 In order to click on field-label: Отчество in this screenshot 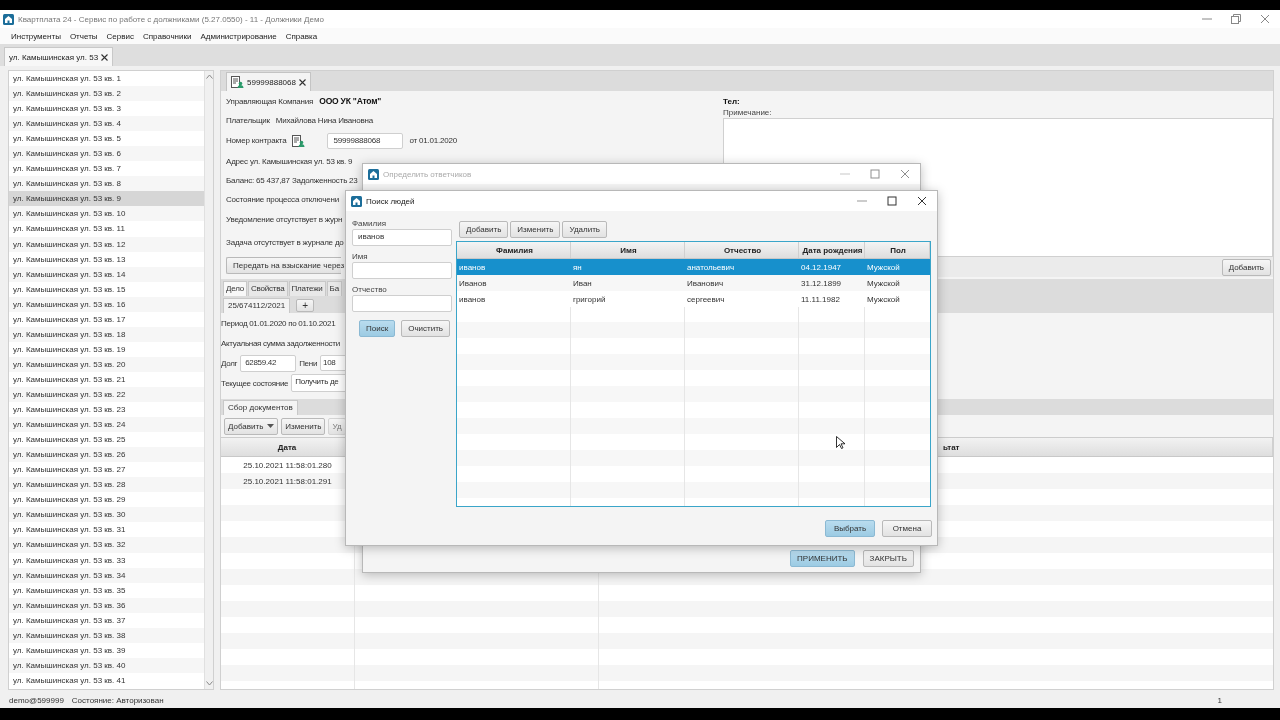, I will do `click(370, 290)`.